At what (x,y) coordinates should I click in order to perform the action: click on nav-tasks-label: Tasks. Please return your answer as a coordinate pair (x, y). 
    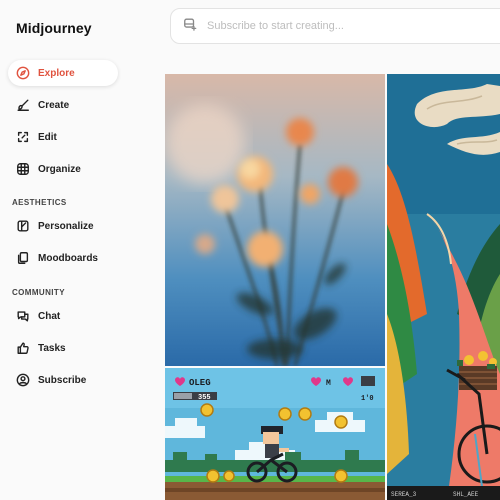
    Looking at the image, I should click on (52, 348).